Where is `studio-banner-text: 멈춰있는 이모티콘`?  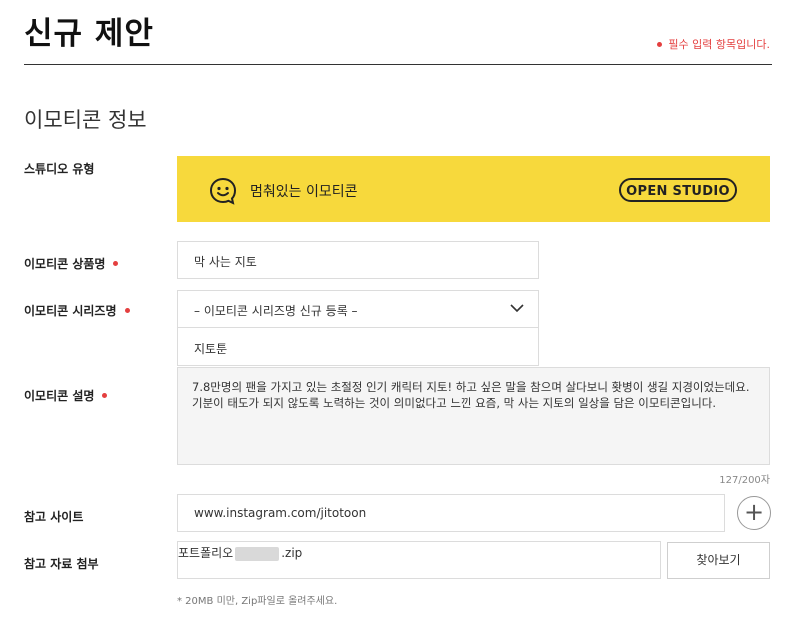 studio-banner-text: 멈춰있는 이모티콘 is located at coordinates (304, 192).